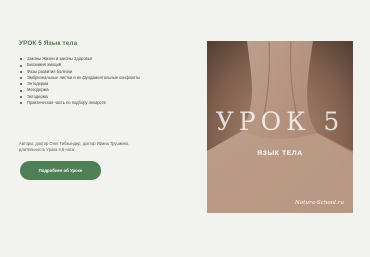 This screenshot has width=370, height=257. Describe the element at coordinates (319, 203) in the screenshot. I see `promo-site-watermark: Natura-School.ru` at that location.